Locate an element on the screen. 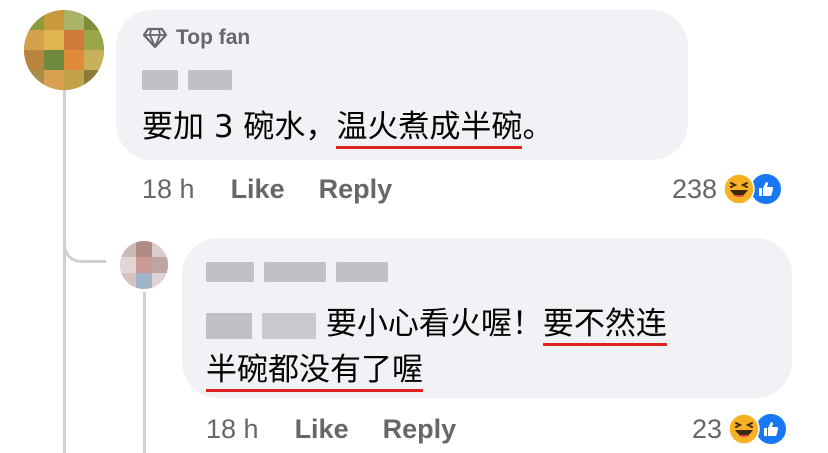 Image resolution: width=828 pixels, height=453 pixels. reply-avatar is located at coordinates (144, 265).